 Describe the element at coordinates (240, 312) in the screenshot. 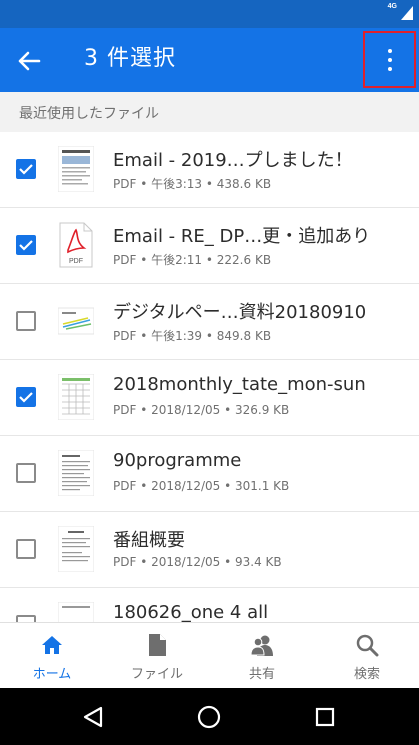

I see `file-name: デジタルペー…資料20180910` at that location.